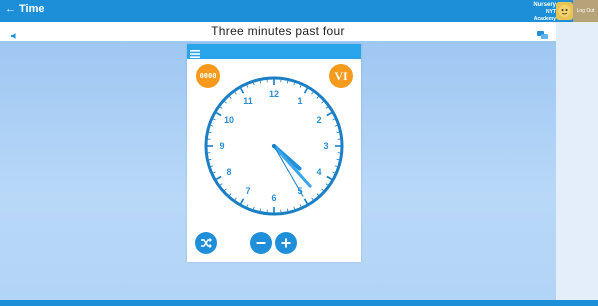 This screenshot has height=306, width=598. I want to click on user-name: Nursery, so click(544, 5).